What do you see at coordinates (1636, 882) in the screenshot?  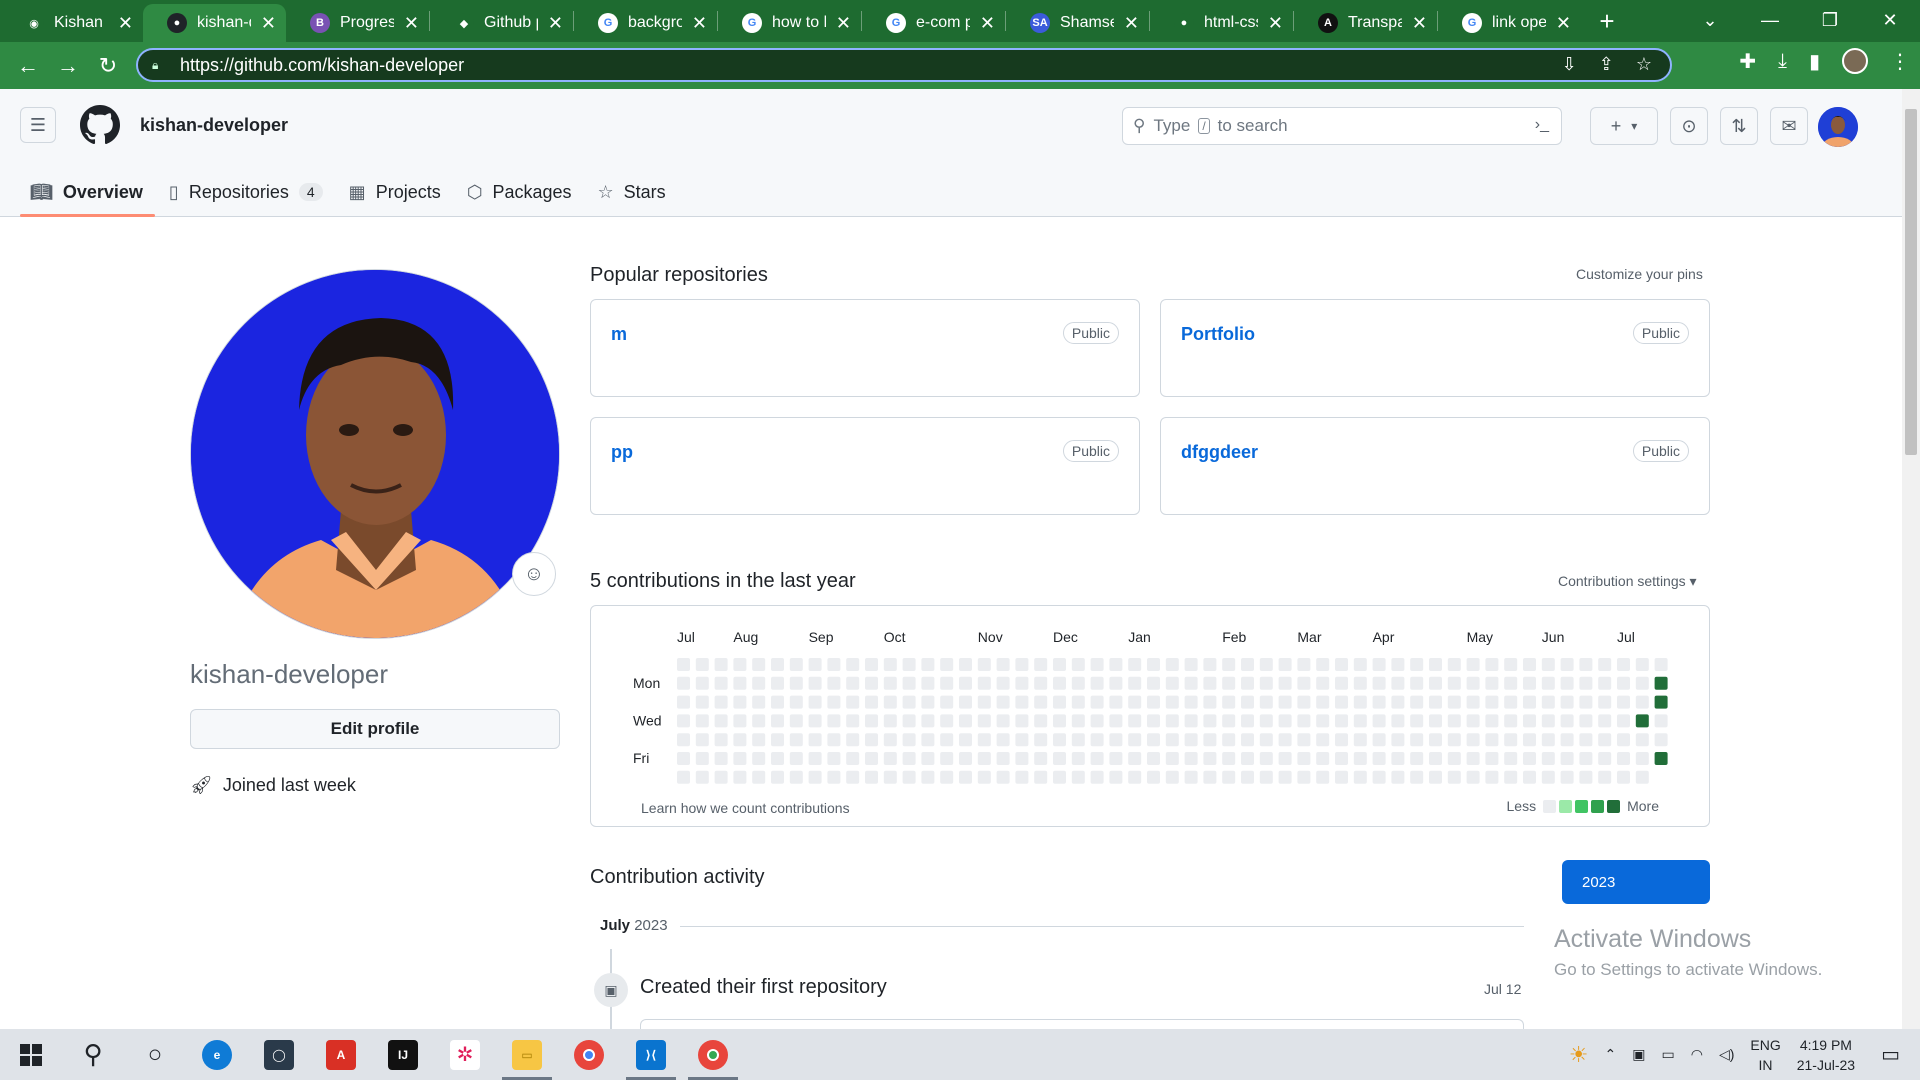 I see `year-2023-button: 2023` at bounding box center [1636, 882].